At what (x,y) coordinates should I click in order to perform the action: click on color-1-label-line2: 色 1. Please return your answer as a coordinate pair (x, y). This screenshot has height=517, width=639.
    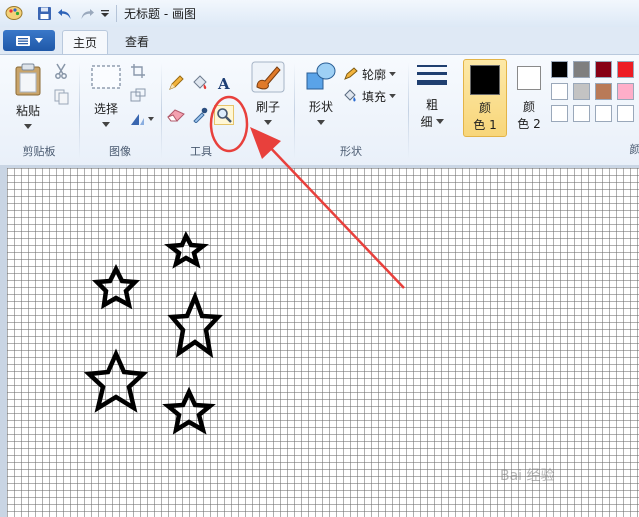
    Looking at the image, I should click on (485, 125).